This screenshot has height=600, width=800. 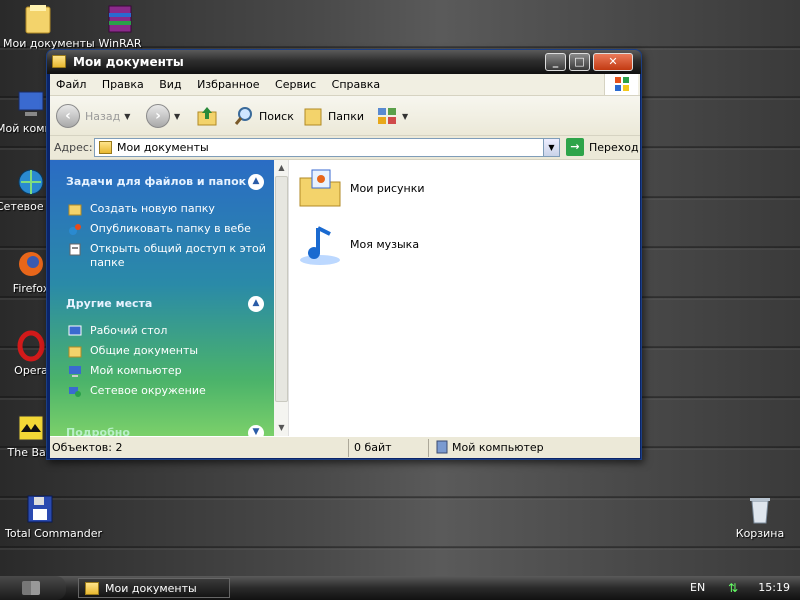 I want to click on folders-button: Папки, so click(x=333, y=116).